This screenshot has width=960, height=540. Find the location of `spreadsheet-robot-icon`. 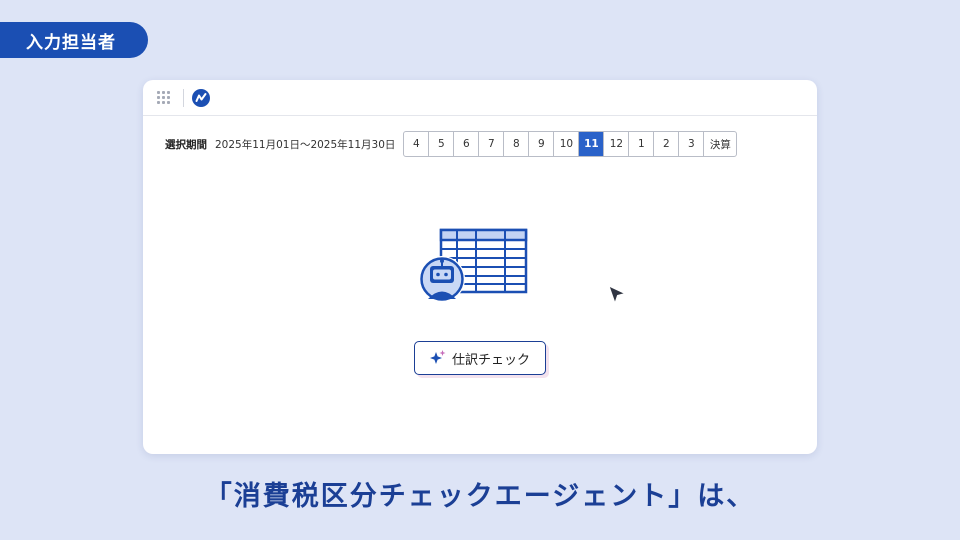

spreadsheet-robot-icon is located at coordinates (473, 267).